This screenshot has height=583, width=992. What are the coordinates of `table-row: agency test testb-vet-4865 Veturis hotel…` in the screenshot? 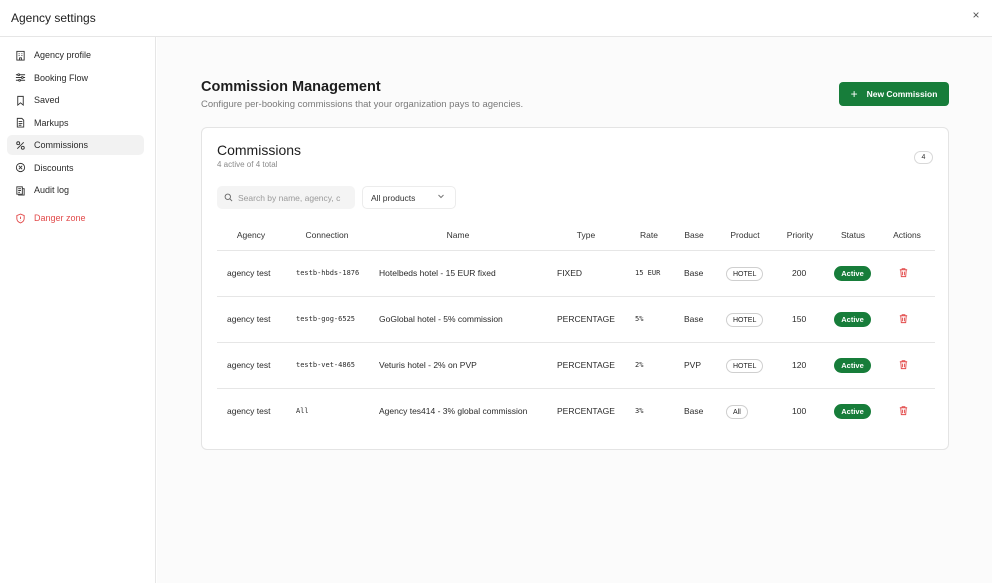 It's located at (576, 366).